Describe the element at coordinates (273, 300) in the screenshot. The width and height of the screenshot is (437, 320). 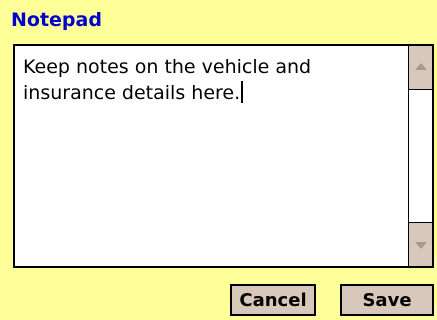
I see `cancel-button: Cancel` at that location.